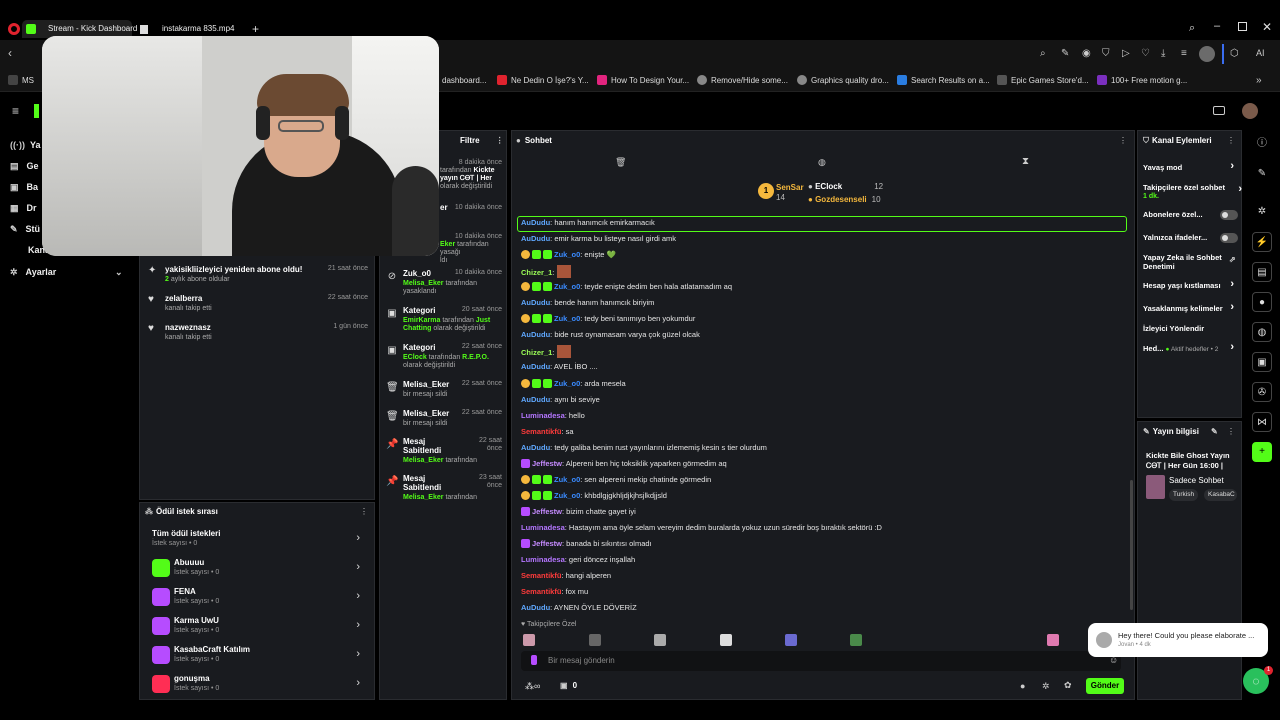 This screenshot has height=720, width=1280. Describe the element at coordinates (1262, 362) in the screenshot. I see `layout-icon: ▣` at that location.